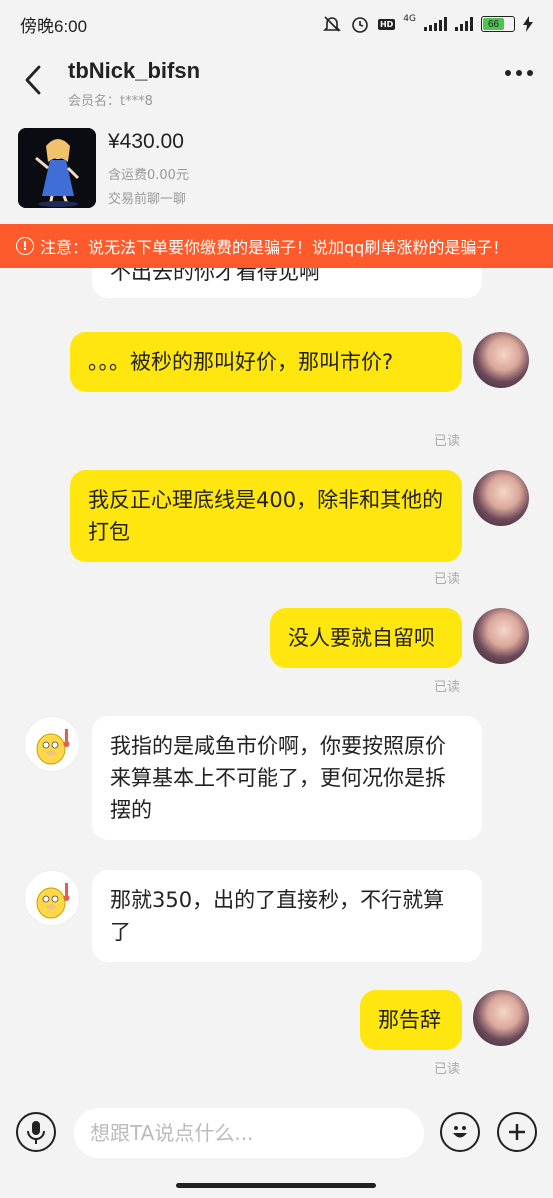 This screenshot has height=1198, width=553. I want to click on message-bubble-me: 我反正心理底线是400，除非和其他的打包, so click(266, 516).